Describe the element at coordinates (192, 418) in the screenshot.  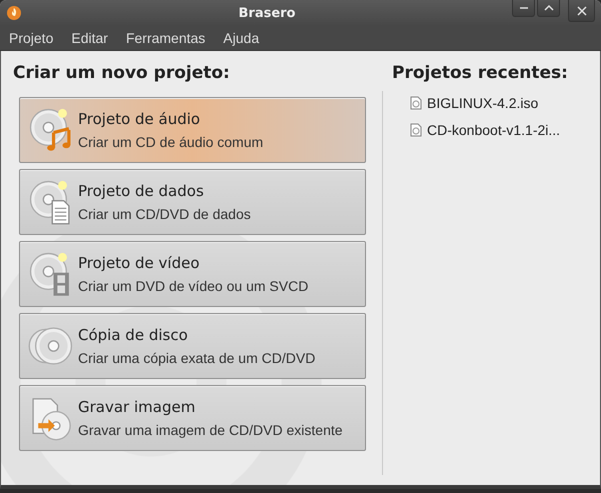
I see `project-button: Gravar imagem Gravar uma imagem de CD/DVD existente` at that location.